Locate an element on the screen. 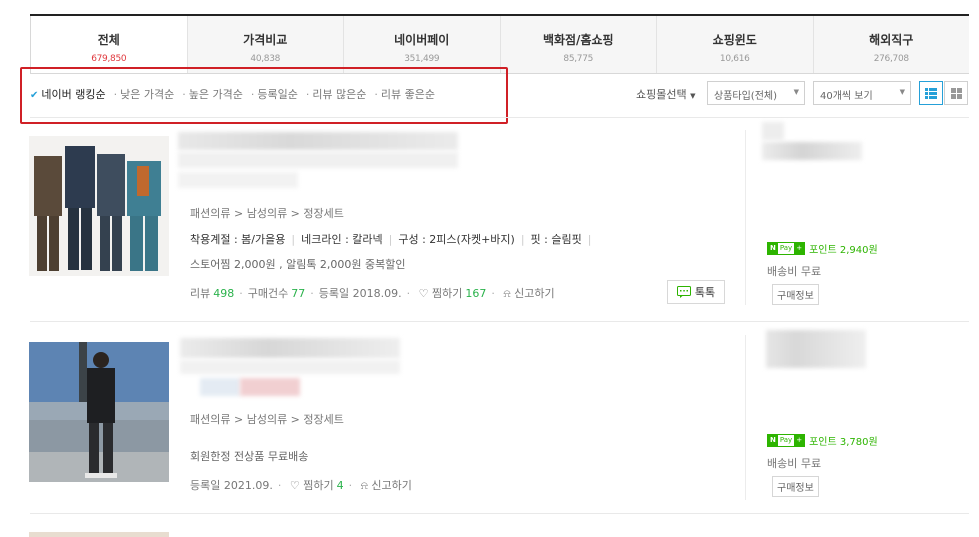 The image size is (979, 537). tab-department-store: 백화점/홈쇼핑 85,775 is located at coordinates (579, 44).